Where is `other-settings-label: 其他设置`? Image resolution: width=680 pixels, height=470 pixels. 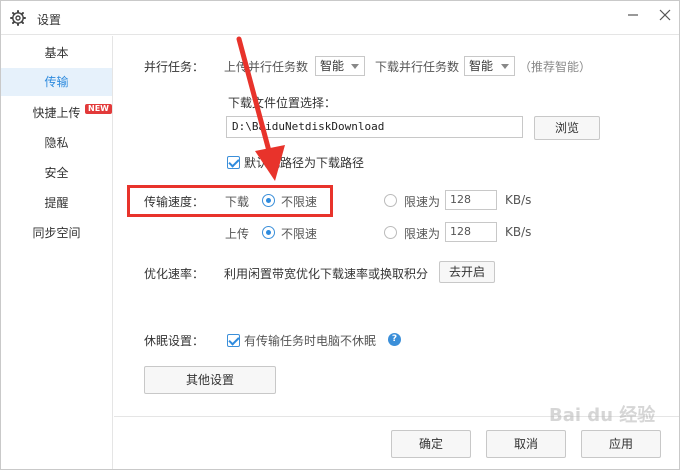 other-settings-label: 其他设置 is located at coordinates (209, 380).